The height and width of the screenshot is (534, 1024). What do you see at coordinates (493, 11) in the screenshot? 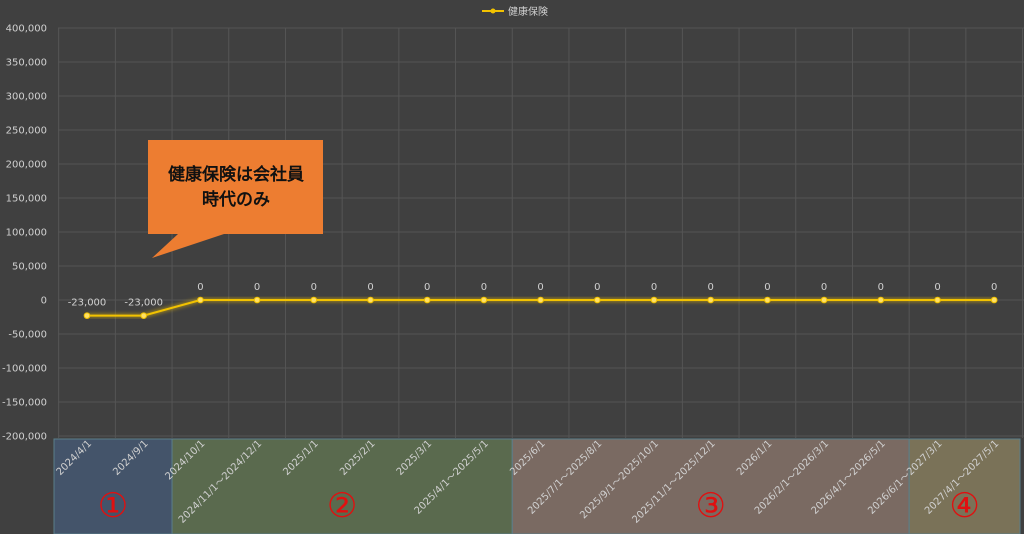
I see `legend-point-marker` at bounding box center [493, 11].